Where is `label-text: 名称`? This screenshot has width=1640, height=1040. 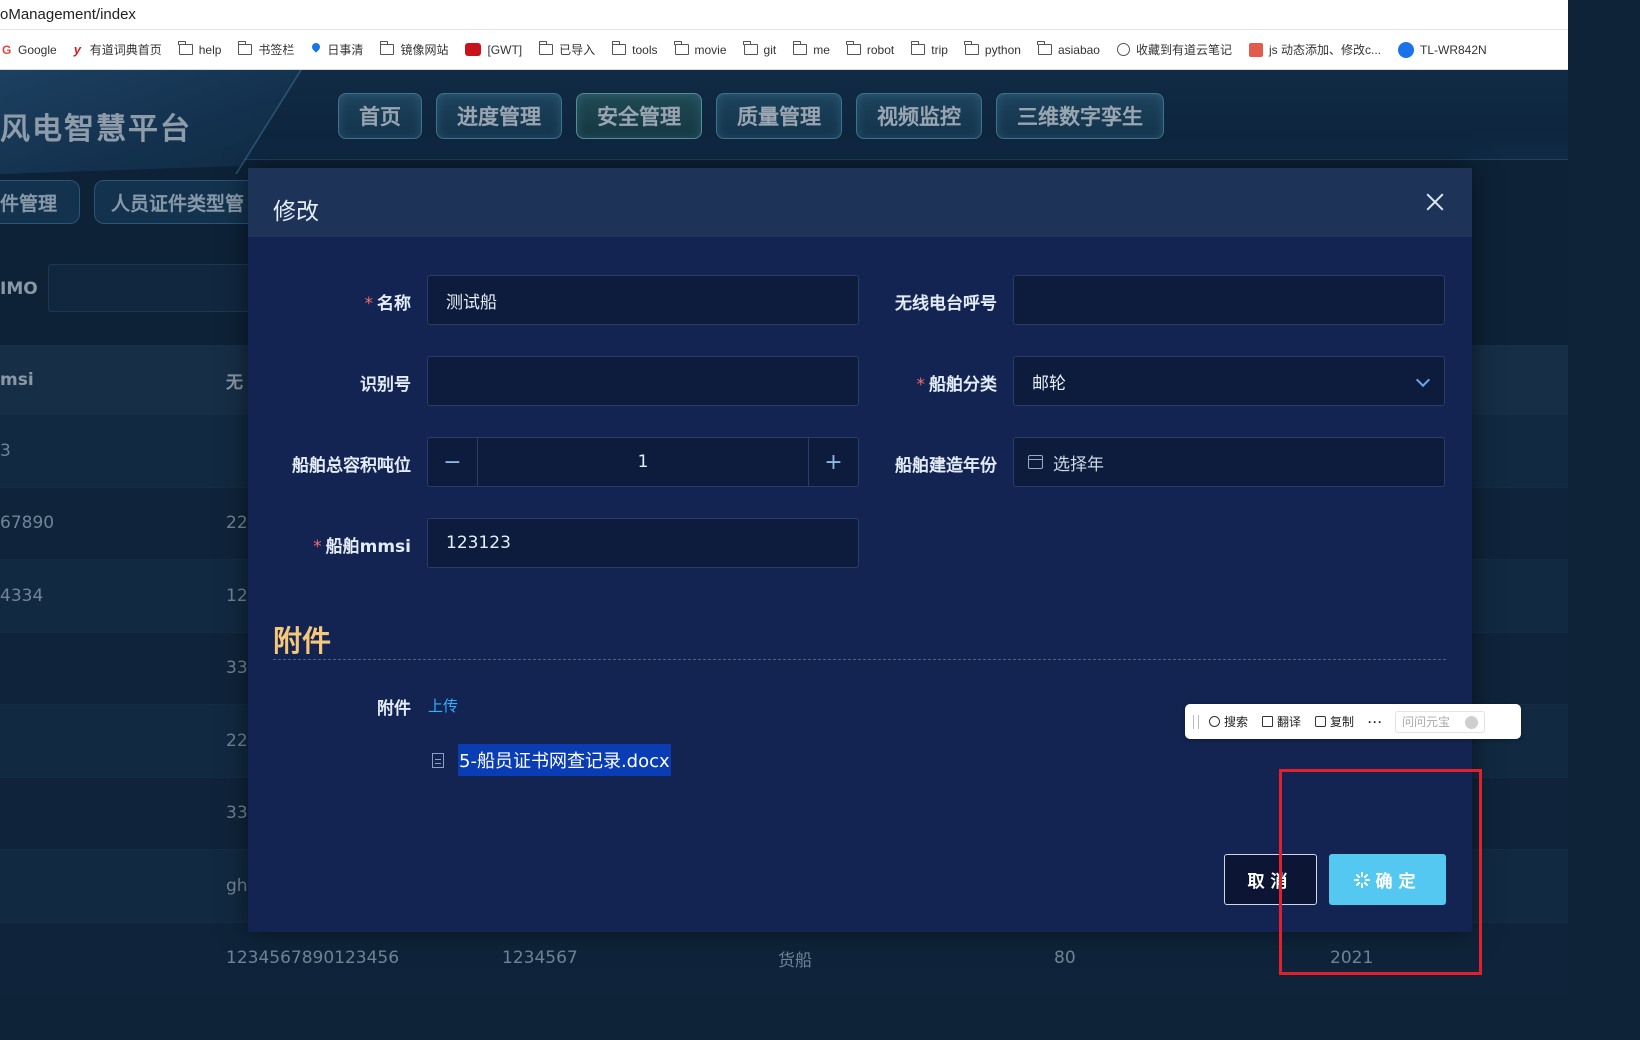
label-text: 名称 is located at coordinates (394, 304).